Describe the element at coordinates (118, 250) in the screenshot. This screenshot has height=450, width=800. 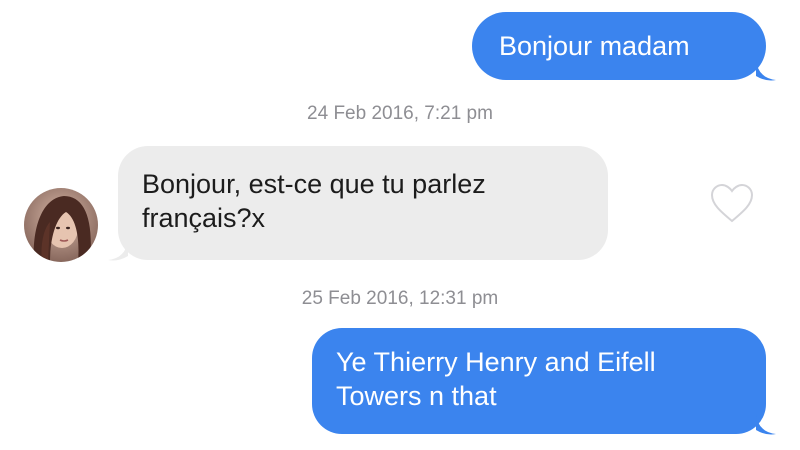
I see `incoming-bubble-tail` at that location.